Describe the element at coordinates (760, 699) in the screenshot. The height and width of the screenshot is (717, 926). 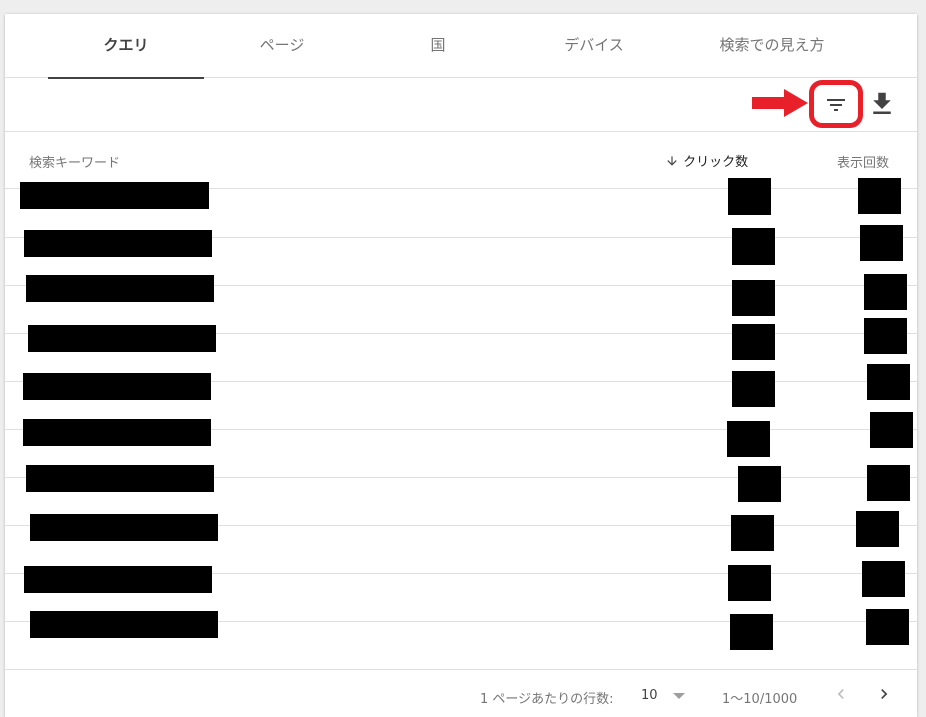
I see `pagination-range: 1〜10/1000` at that location.